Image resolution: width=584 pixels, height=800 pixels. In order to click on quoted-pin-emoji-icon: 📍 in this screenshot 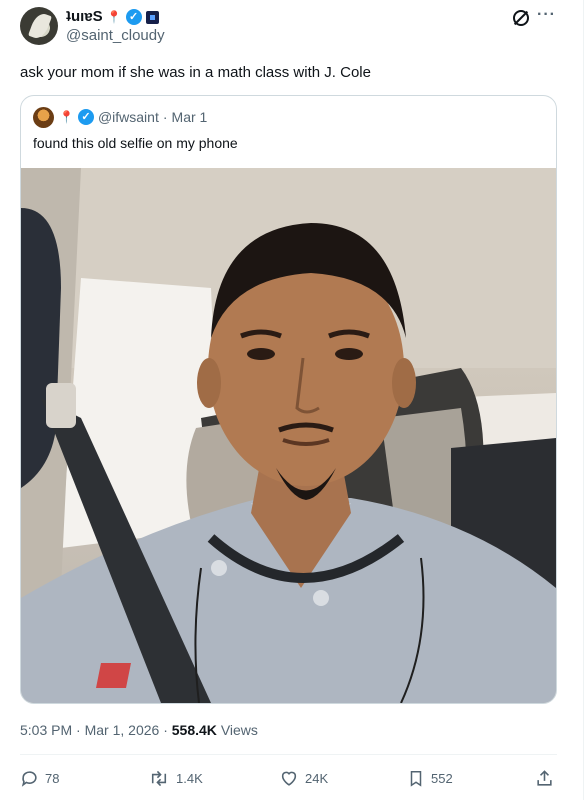, I will do `click(66, 117)`.